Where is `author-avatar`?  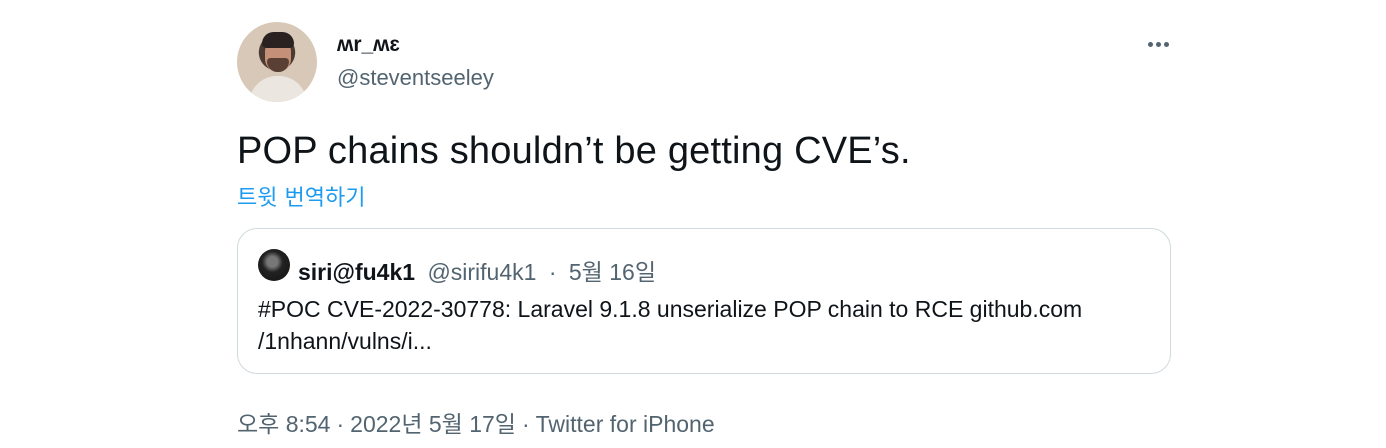 author-avatar is located at coordinates (277, 62).